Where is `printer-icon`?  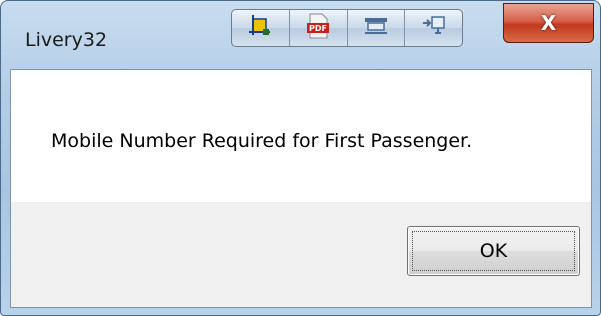
printer-icon is located at coordinates (376, 28).